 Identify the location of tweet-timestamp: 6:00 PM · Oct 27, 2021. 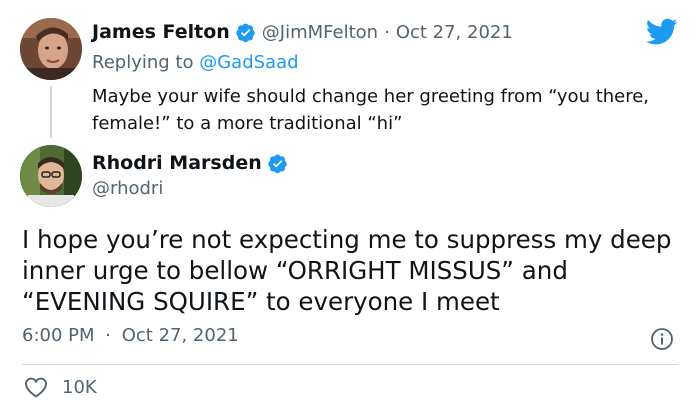
(130, 335).